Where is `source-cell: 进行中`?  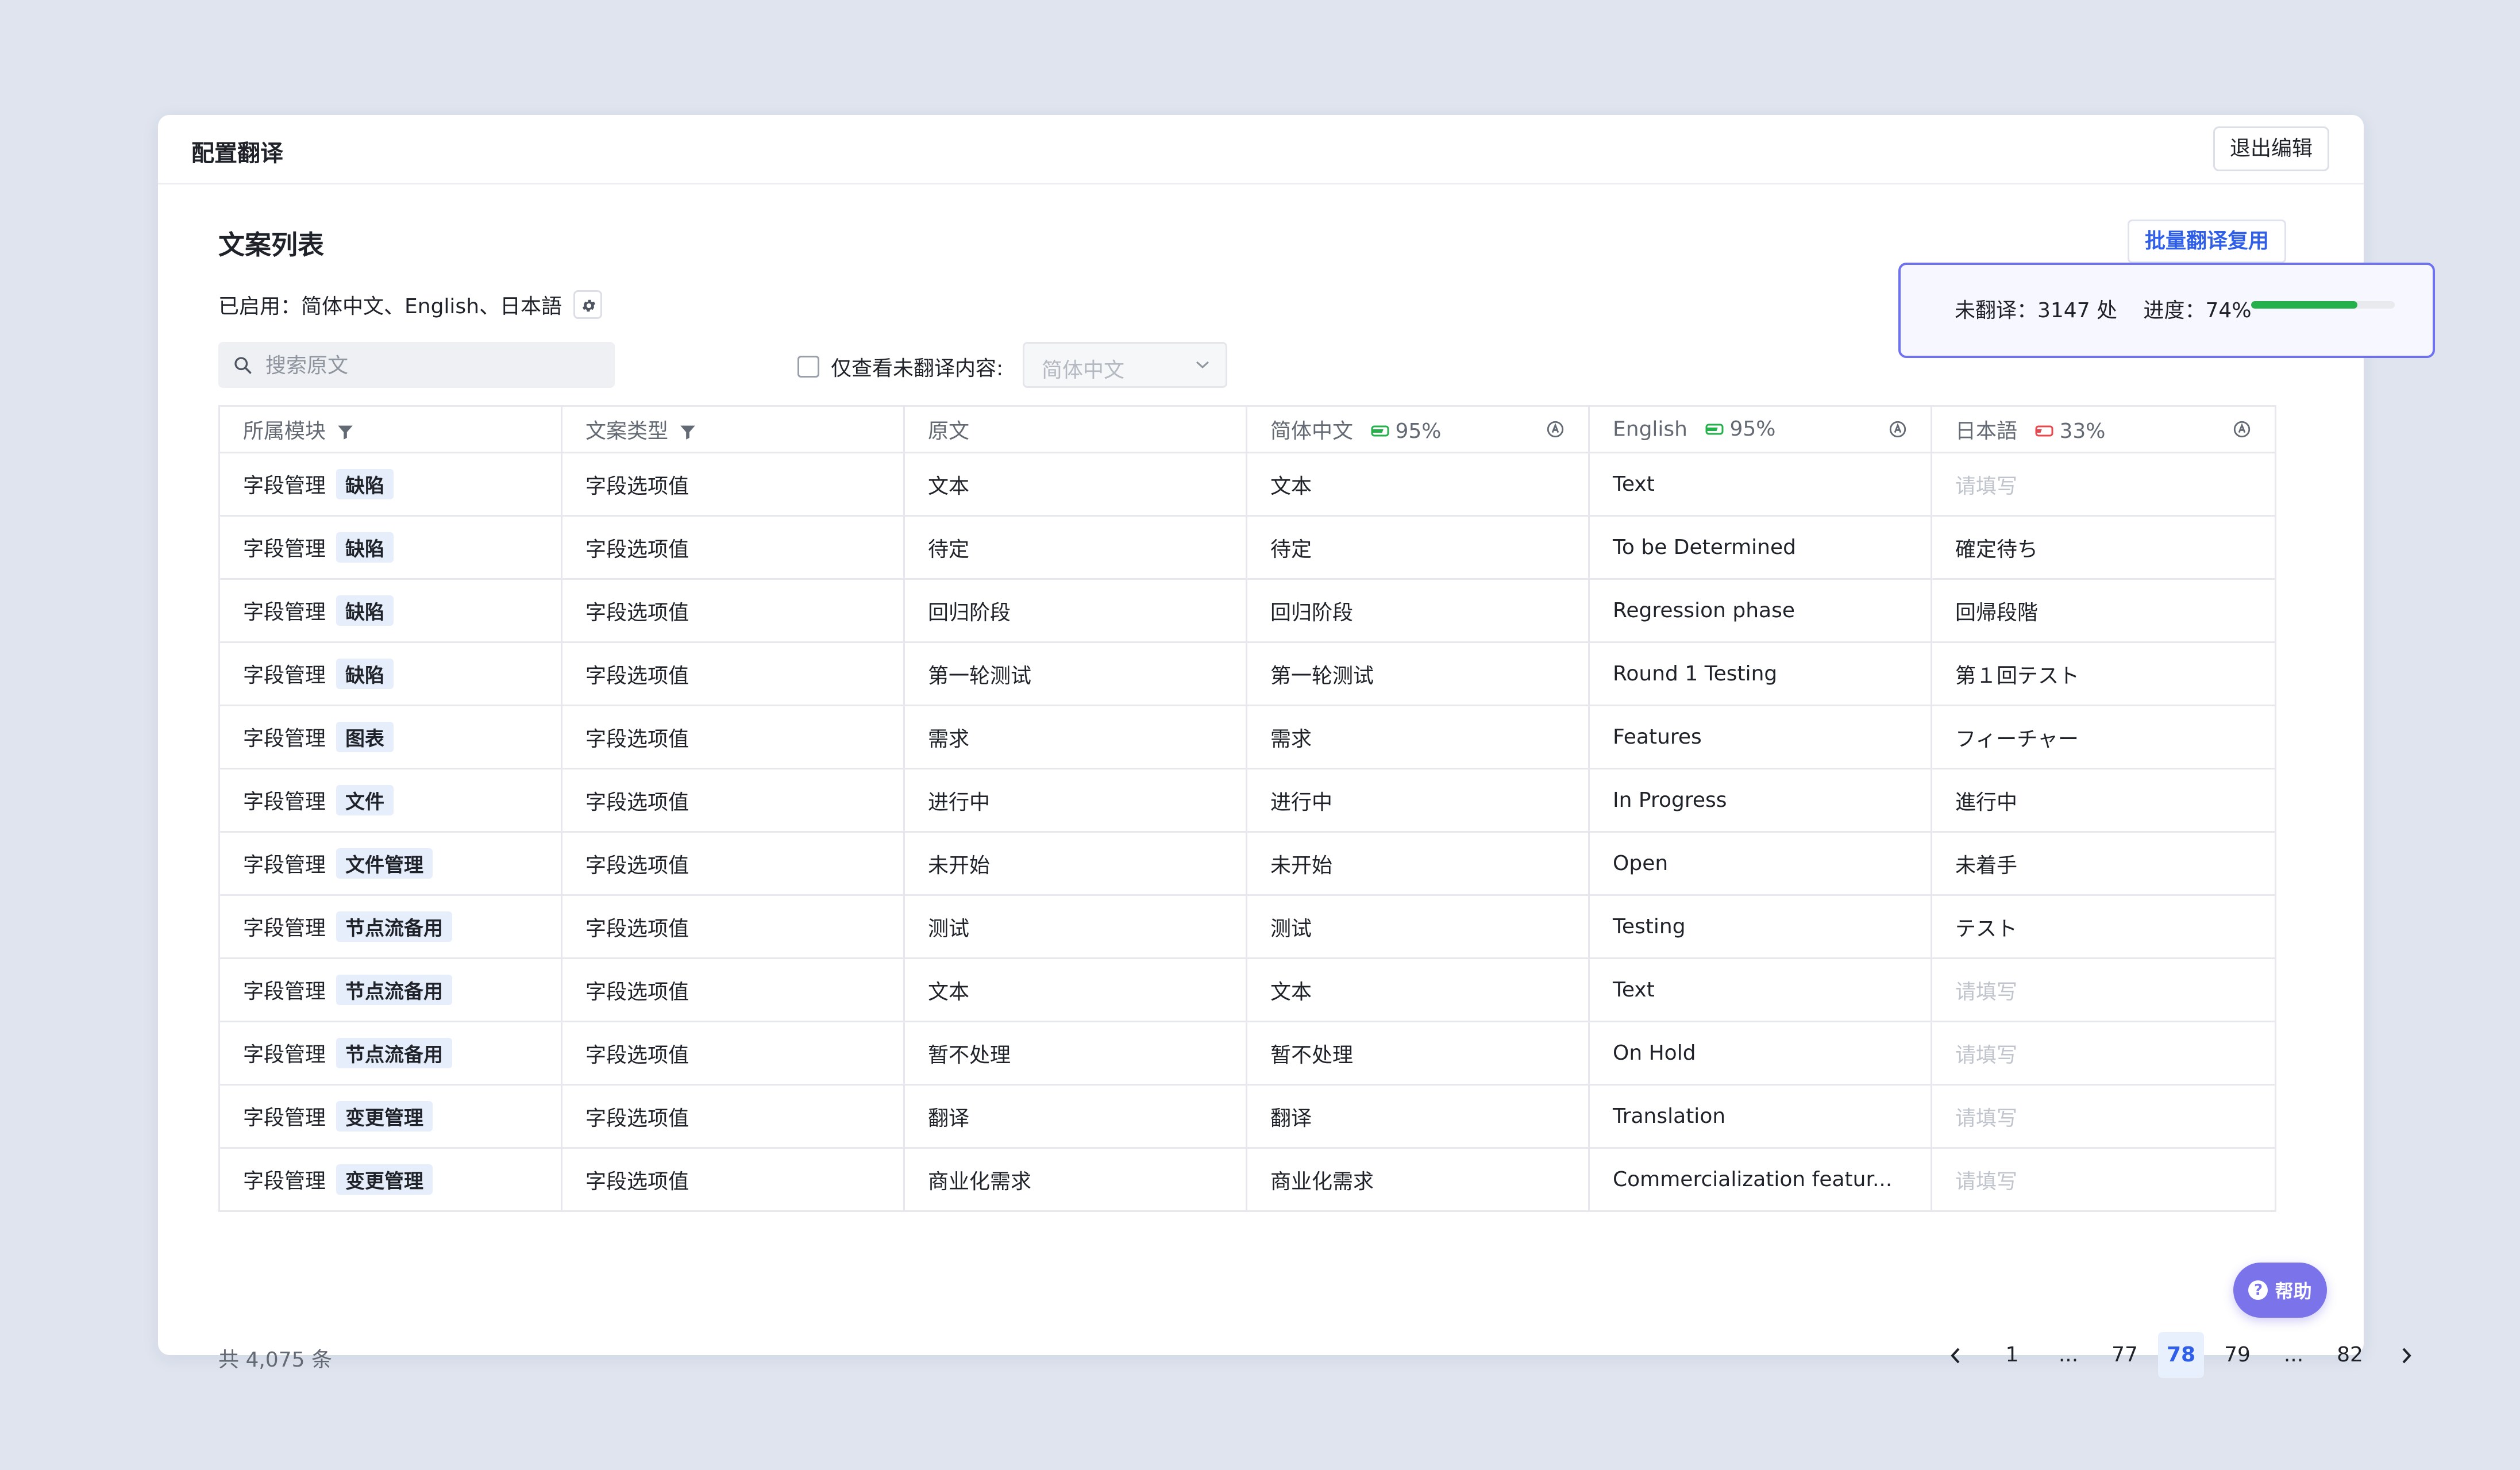
source-cell: 进行中 is located at coordinates (1075, 800).